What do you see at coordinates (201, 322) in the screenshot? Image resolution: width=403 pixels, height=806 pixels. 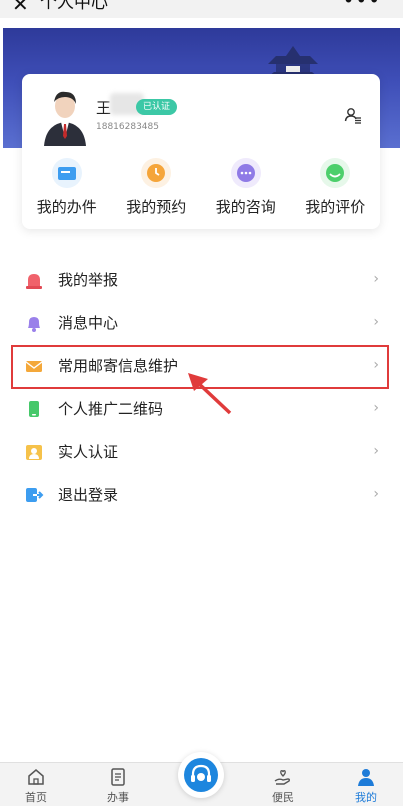 I see `menu-item-message-center: 消息中心 ›` at bounding box center [201, 322].